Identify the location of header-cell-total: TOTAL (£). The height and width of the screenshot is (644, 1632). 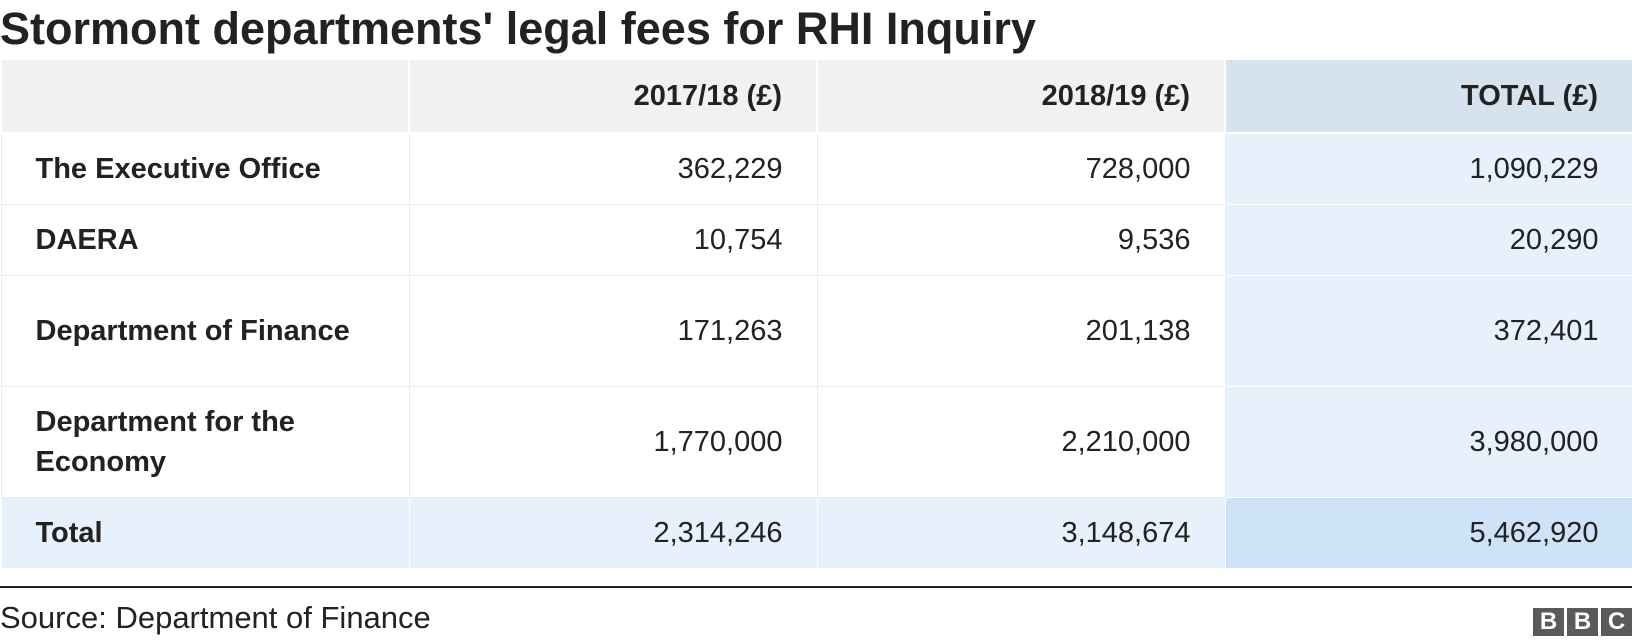
(1428, 96).